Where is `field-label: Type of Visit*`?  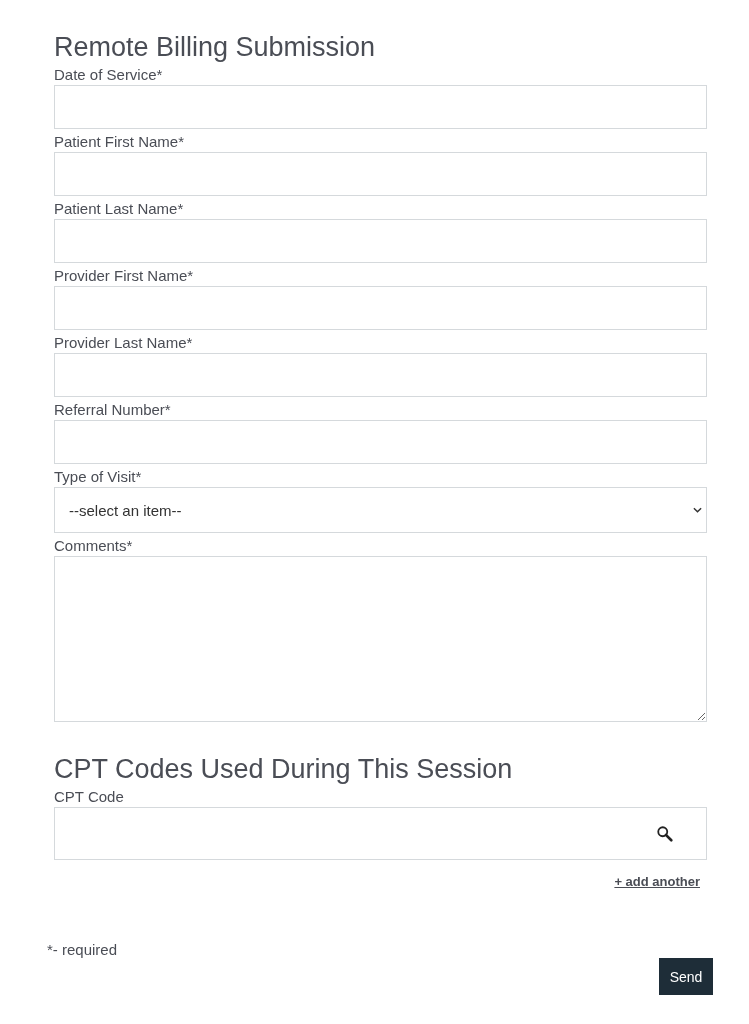 field-label: Type of Visit* is located at coordinates (98, 477).